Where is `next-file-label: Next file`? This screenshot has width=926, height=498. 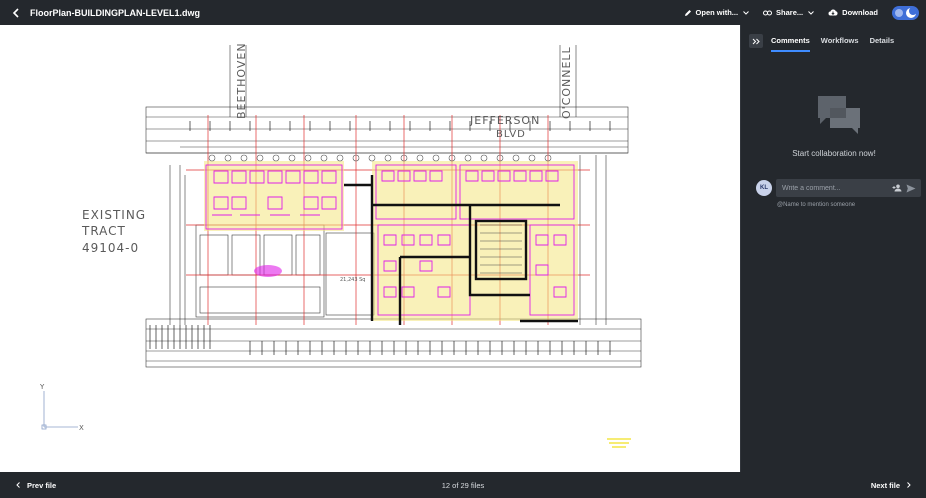 next-file-label: Next file is located at coordinates (885, 485).